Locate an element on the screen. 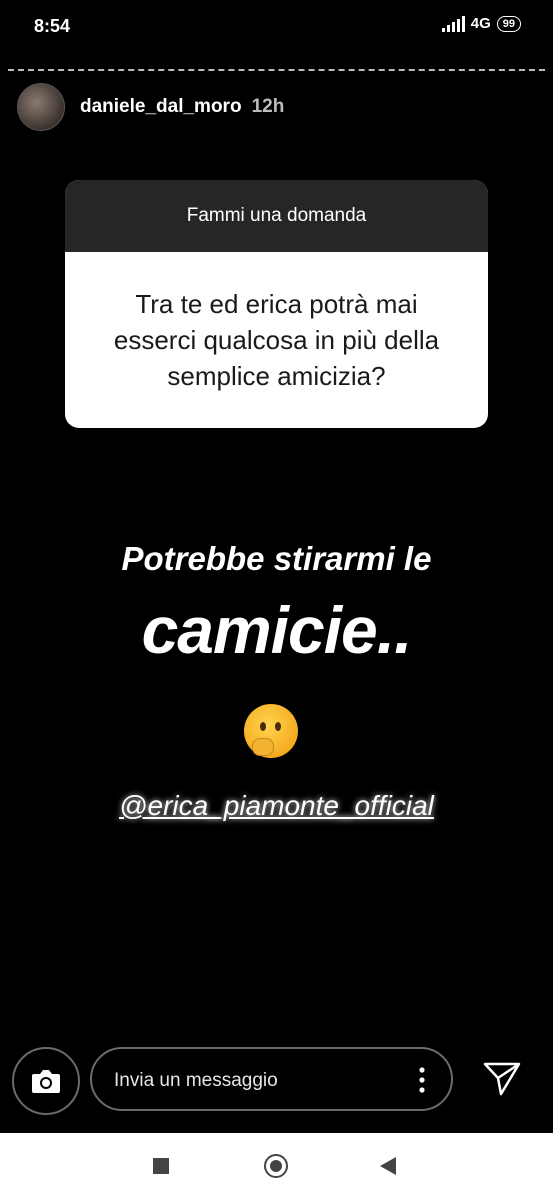 The width and height of the screenshot is (553, 1200). home-icon is located at coordinates (276, 1166).